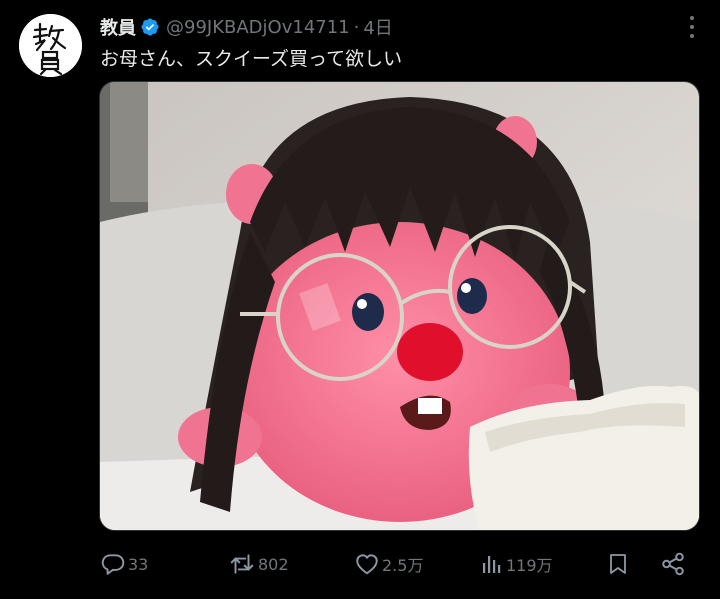  I want to click on retweet-icon, so click(242, 564).